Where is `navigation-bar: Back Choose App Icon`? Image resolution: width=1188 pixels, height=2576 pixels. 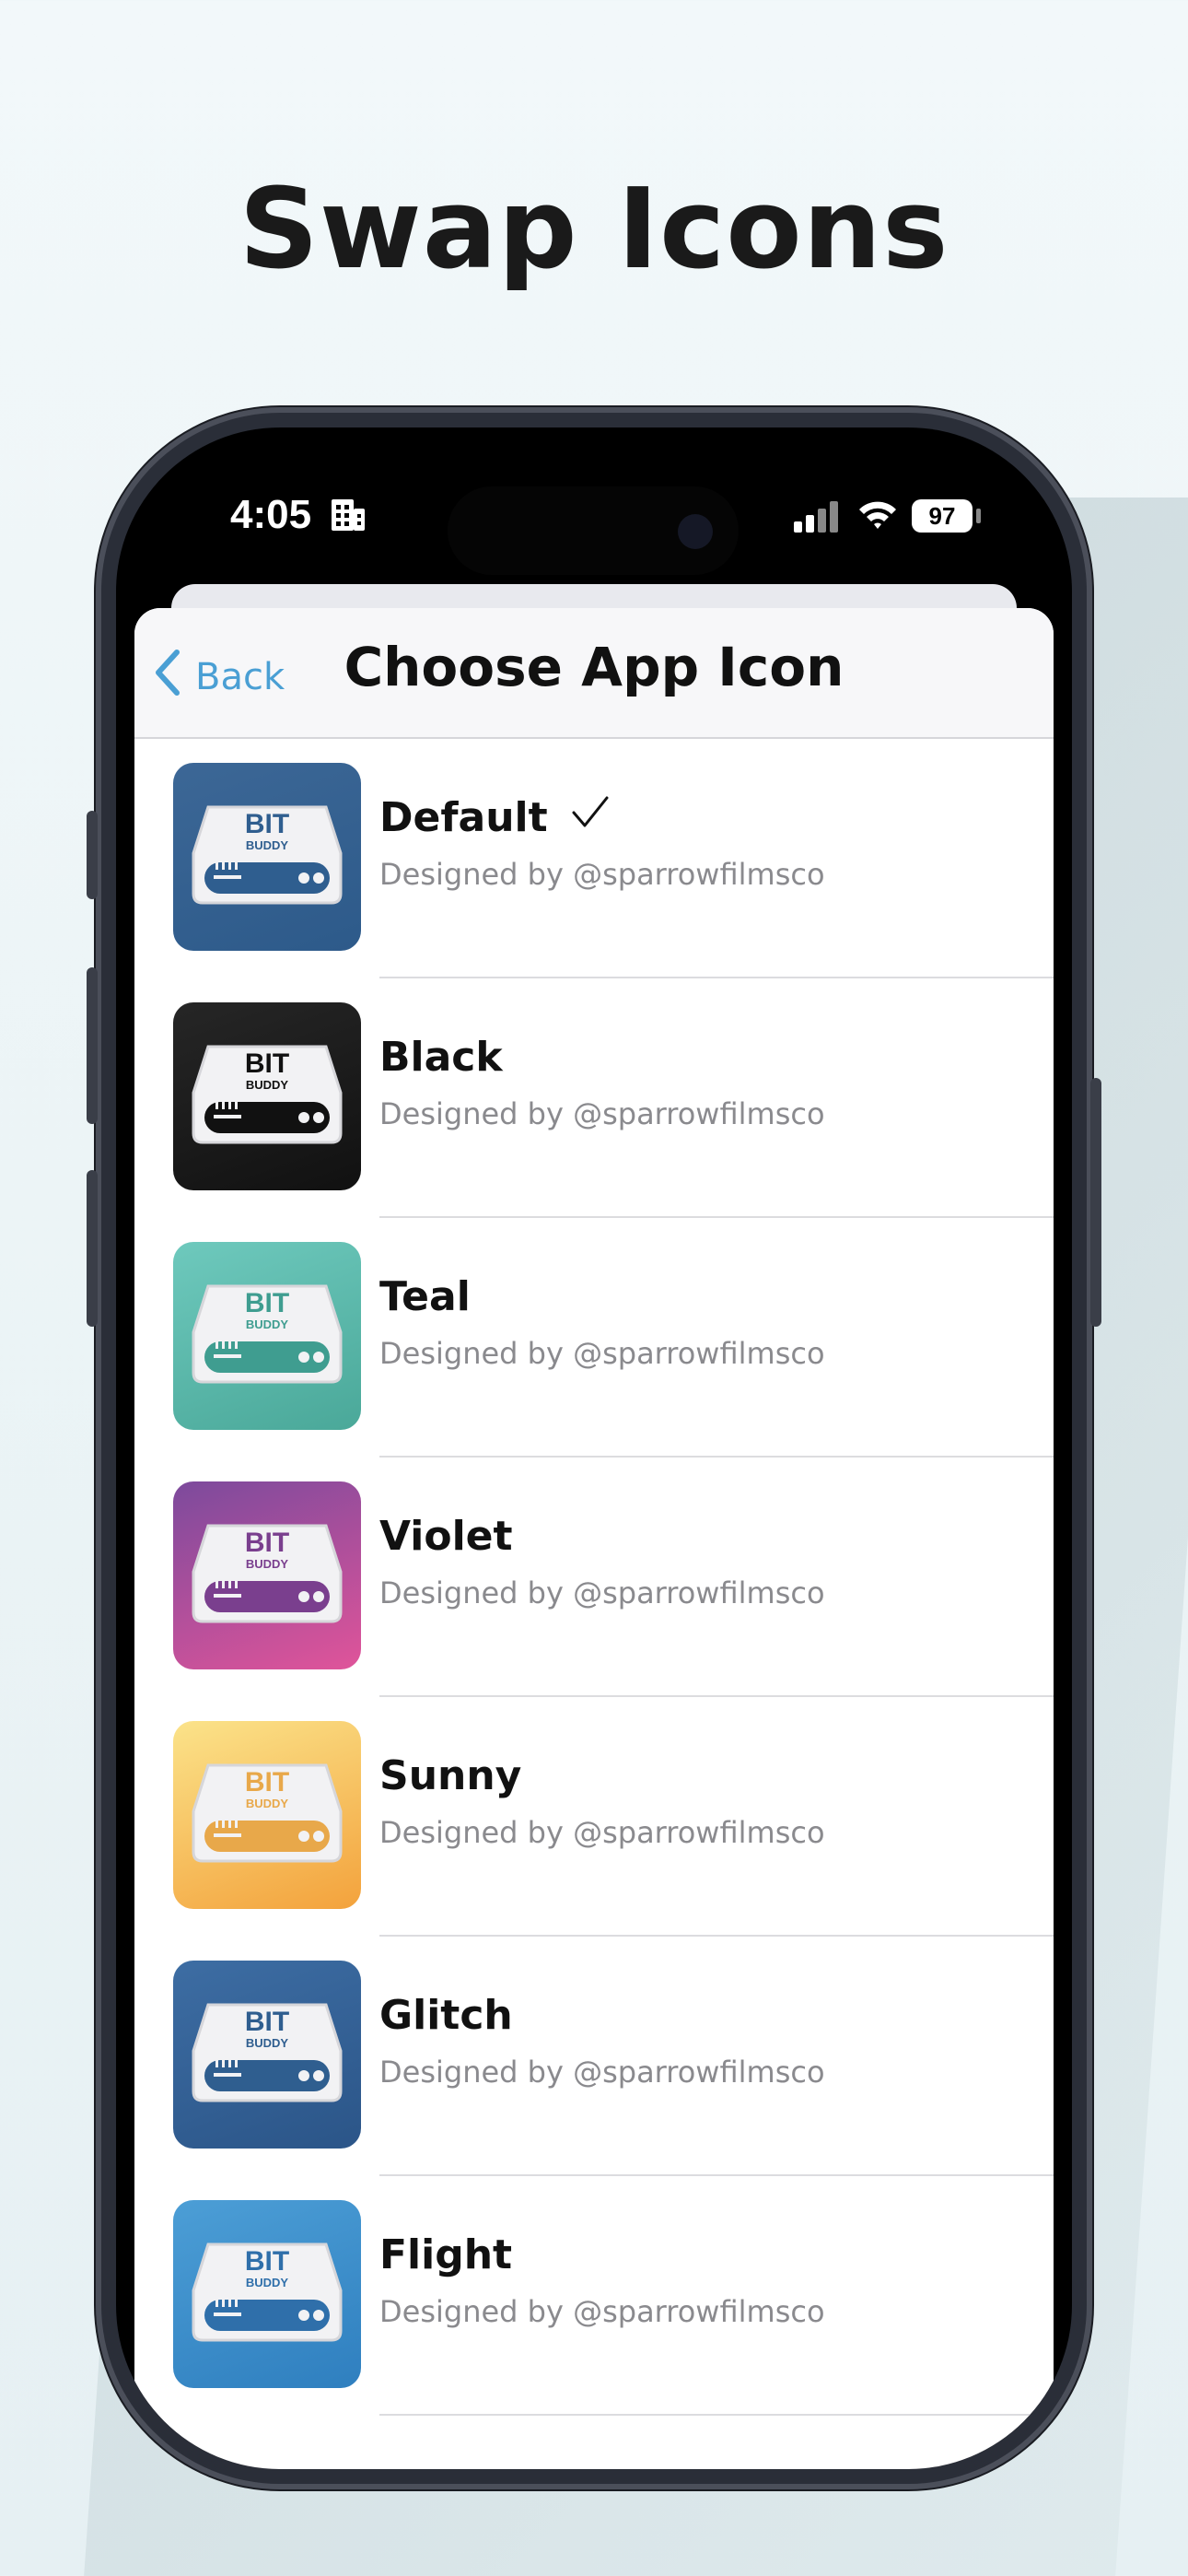 navigation-bar: Back Choose App Icon is located at coordinates (594, 673).